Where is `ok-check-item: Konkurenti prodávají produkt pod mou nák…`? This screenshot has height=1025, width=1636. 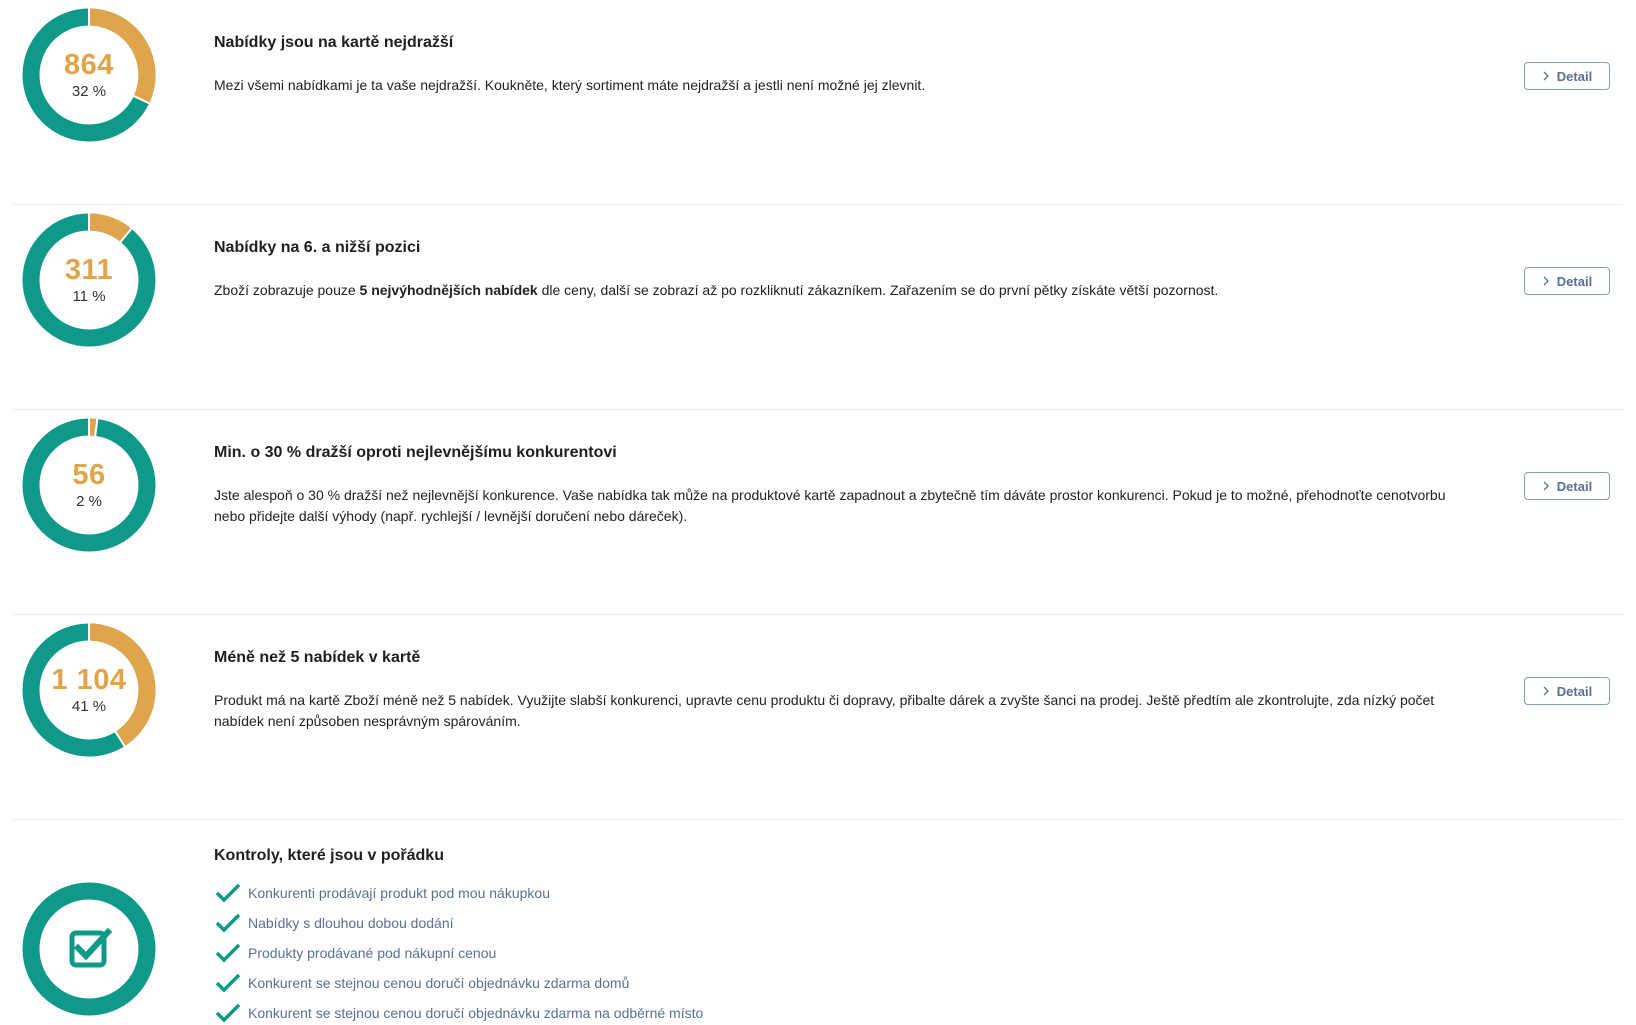
ok-check-item: Konkurenti prodávají produkt pod mou nák… is located at coordinates (458, 893).